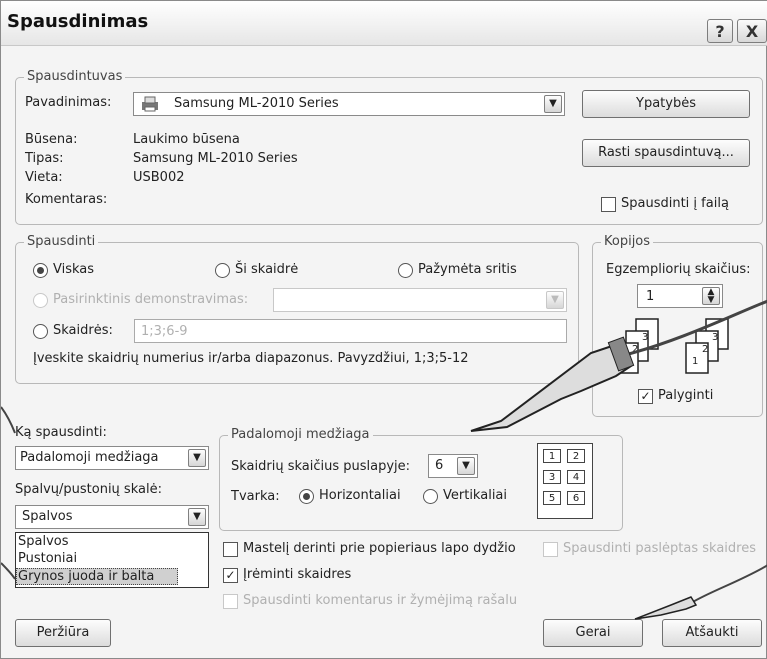 The image size is (767, 659). What do you see at coordinates (720, 31) in the screenshot?
I see `help-button: ?` at bounding box center [720, 31].